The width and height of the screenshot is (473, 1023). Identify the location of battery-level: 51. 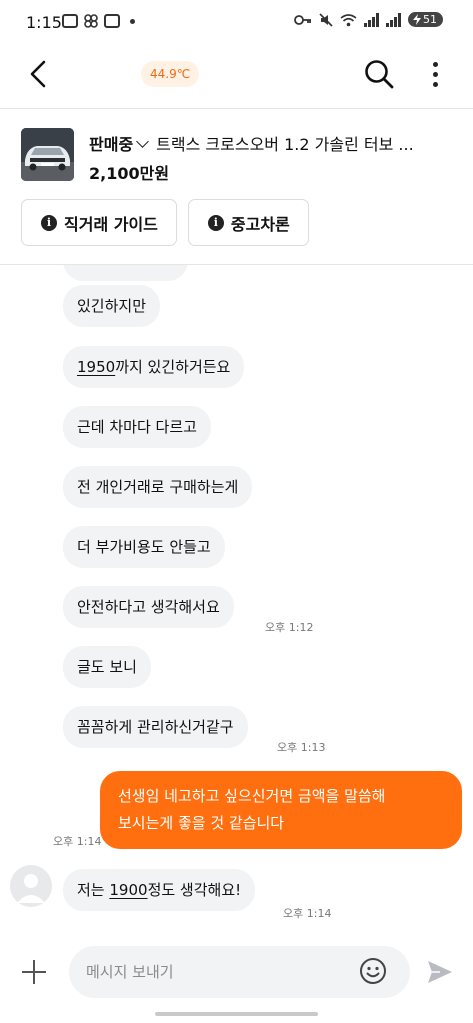
(430, 19).